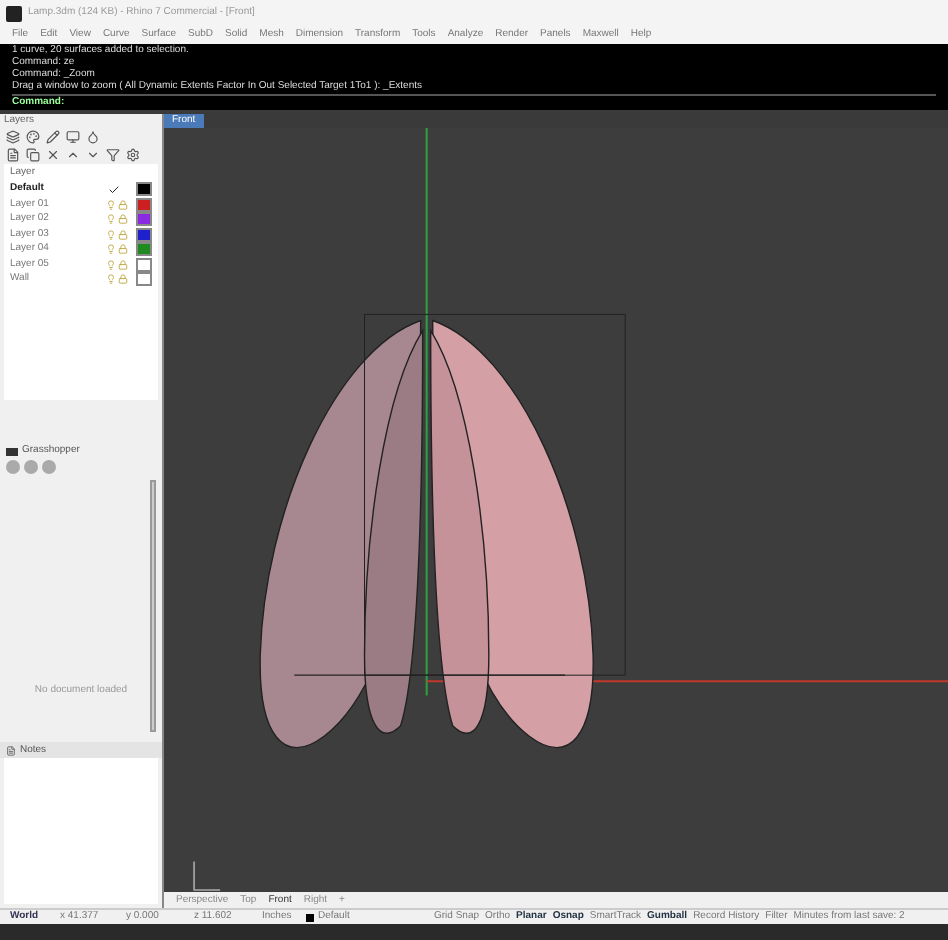 This screenshot has width=948, height=940. I want to click on pencil-icon, so click(53, 137).